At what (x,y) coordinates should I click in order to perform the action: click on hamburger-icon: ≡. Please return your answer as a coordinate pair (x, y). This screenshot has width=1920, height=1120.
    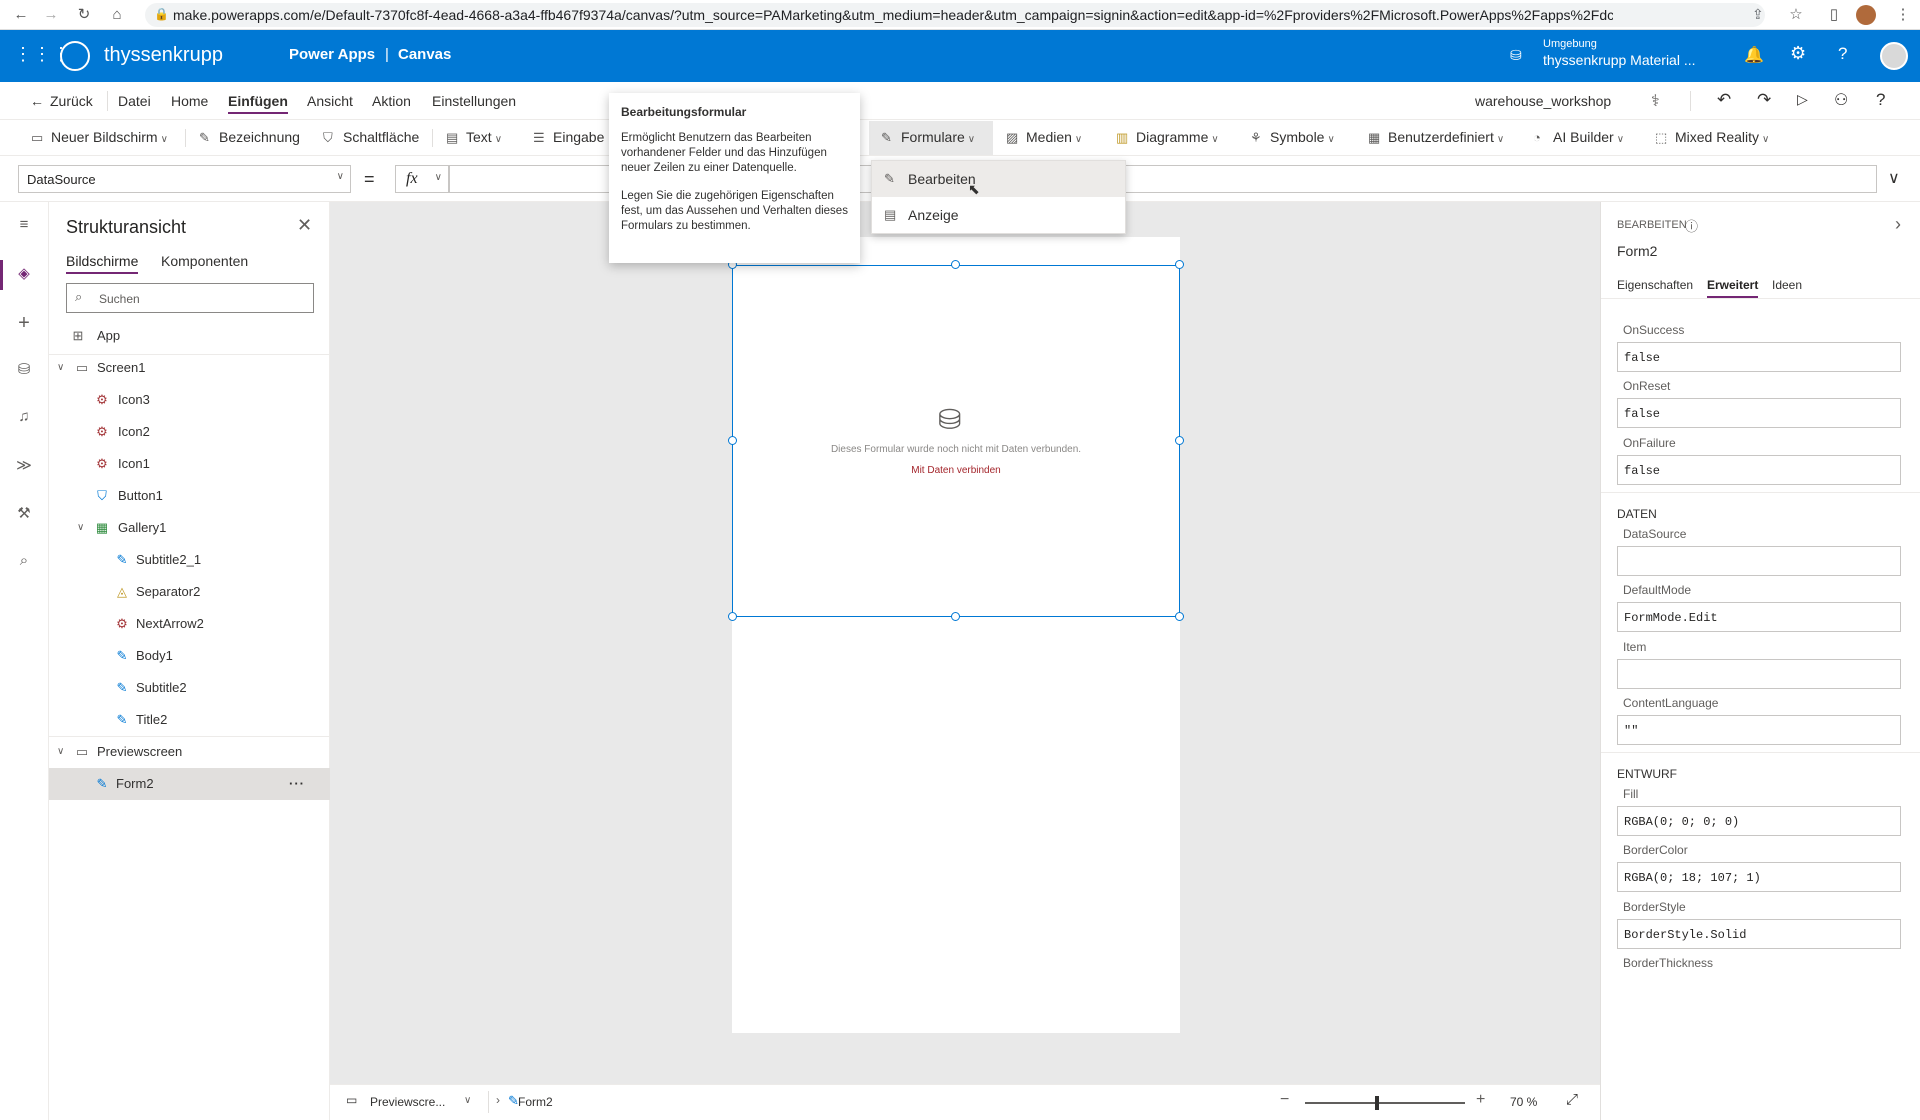
    Looking at the image, I should click on (24, 228).